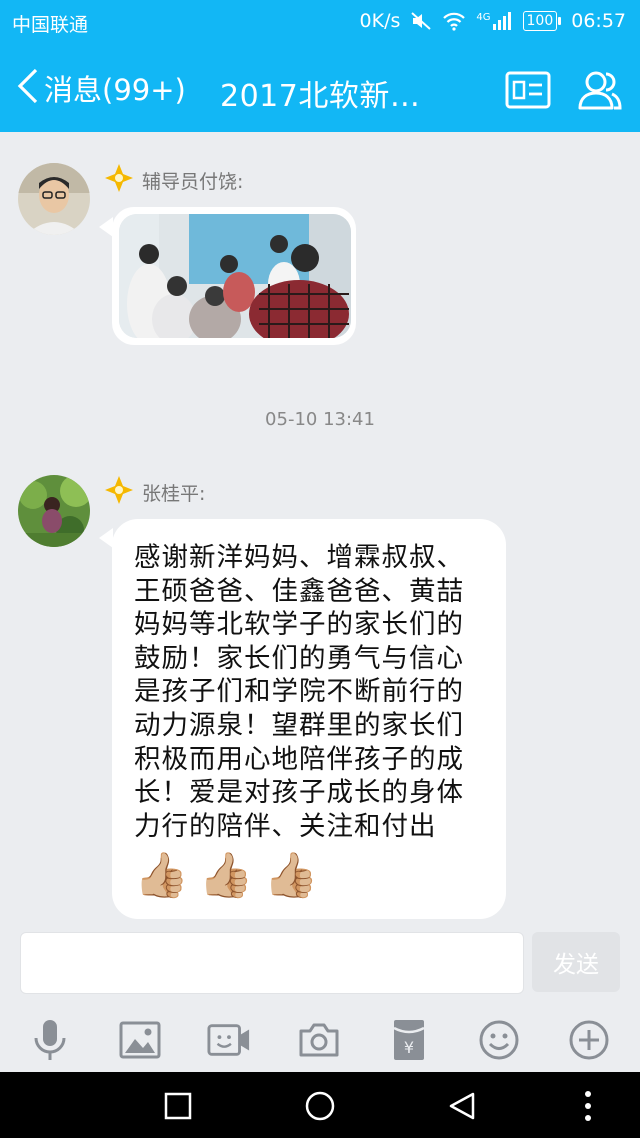 The width and height of the screenshot is (640, 1138). I want to click on status-bar: 中国联通 0K/s 4G 100 06:57, so click(320, 22).